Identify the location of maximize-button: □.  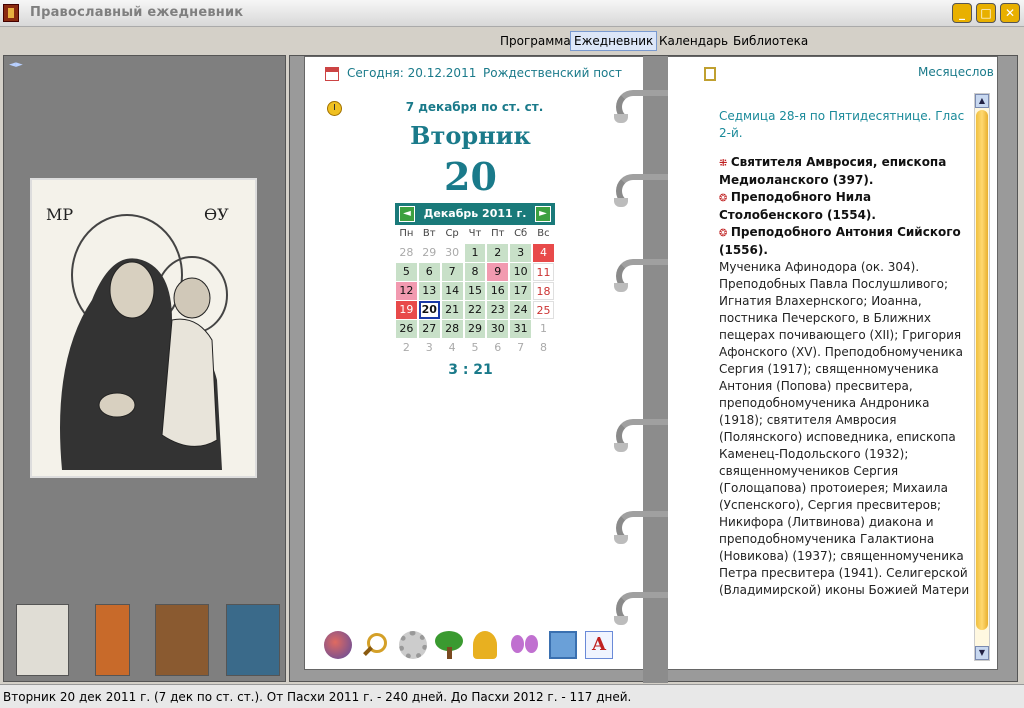
(986, 13).